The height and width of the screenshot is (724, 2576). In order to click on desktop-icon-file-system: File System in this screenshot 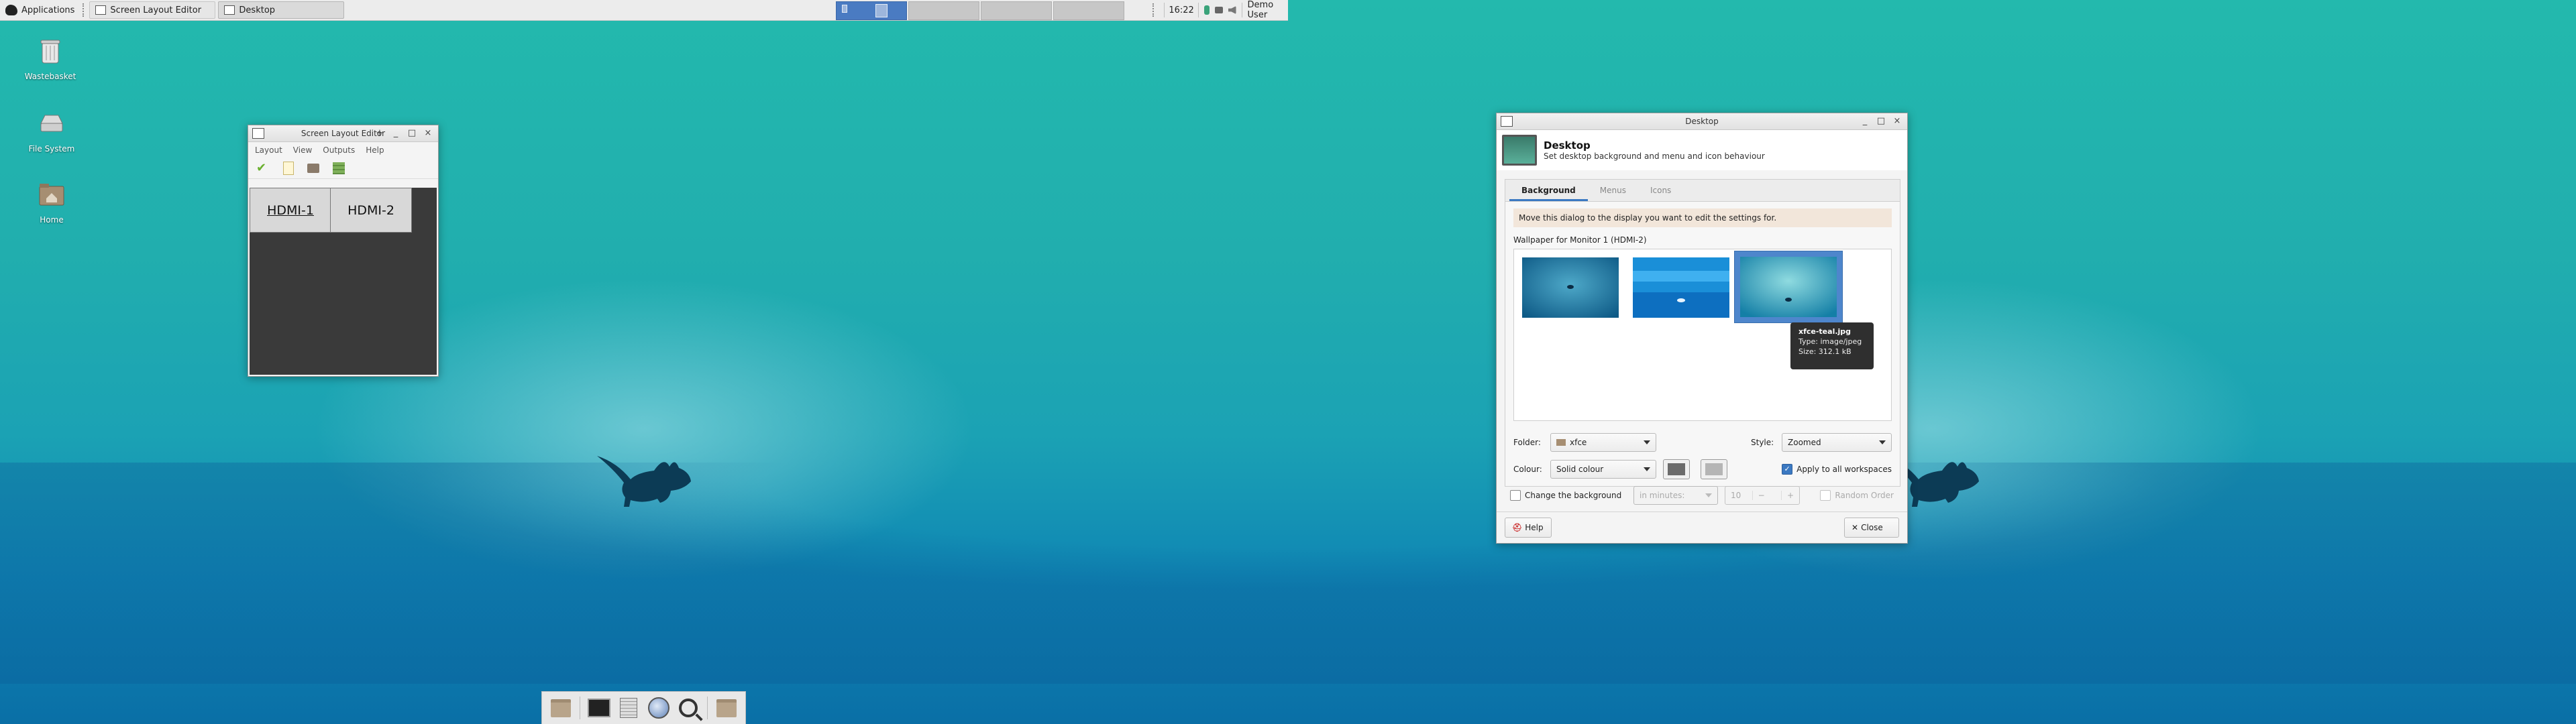, I will do `click(52, 130)`.